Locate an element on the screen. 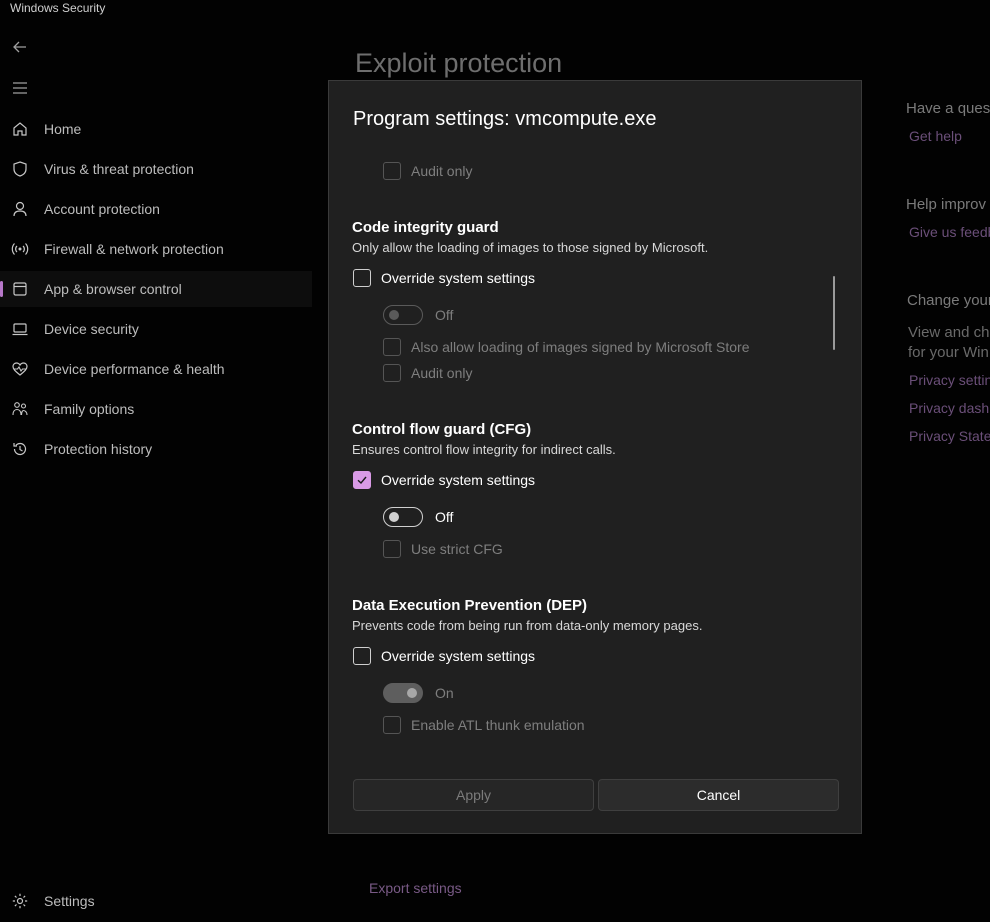  home-icon is located at coordinates (20, 129).